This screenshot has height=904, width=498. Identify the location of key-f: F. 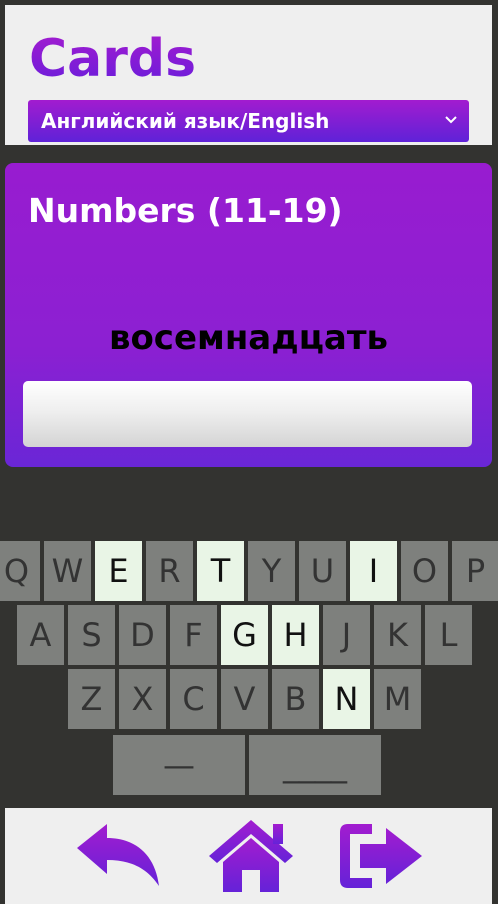
(193, 635).